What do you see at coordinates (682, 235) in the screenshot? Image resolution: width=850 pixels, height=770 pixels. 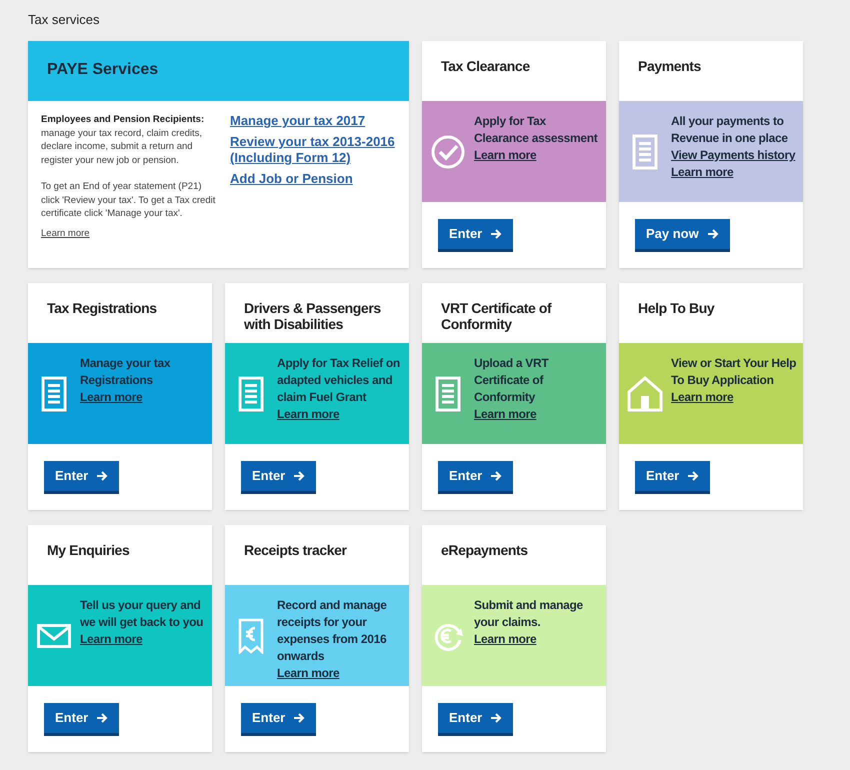 I see `enter-button: Pay now` at bounding box center [682, 235].